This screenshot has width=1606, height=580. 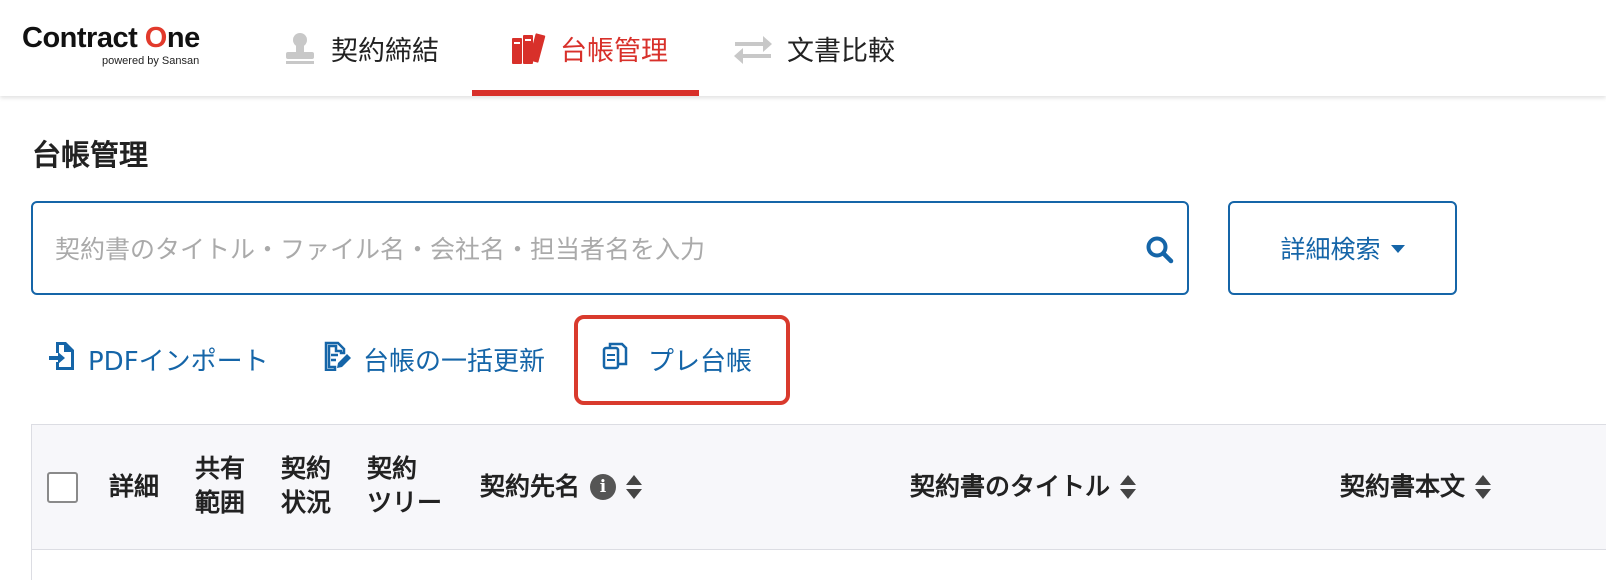 What do you see at coordinates (585, 93) in the screenshot?
I see `active-tab-indicator` at bounding box center [585, 93].